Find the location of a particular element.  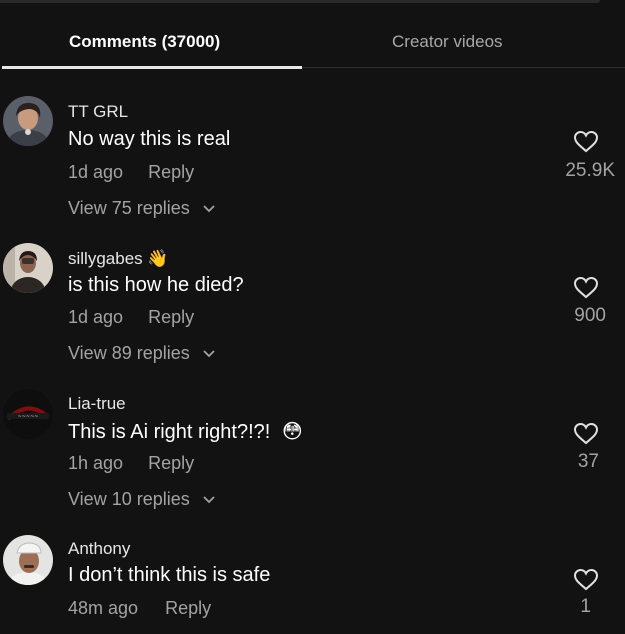

like-count: 37 is located at coordinates (588, 461).